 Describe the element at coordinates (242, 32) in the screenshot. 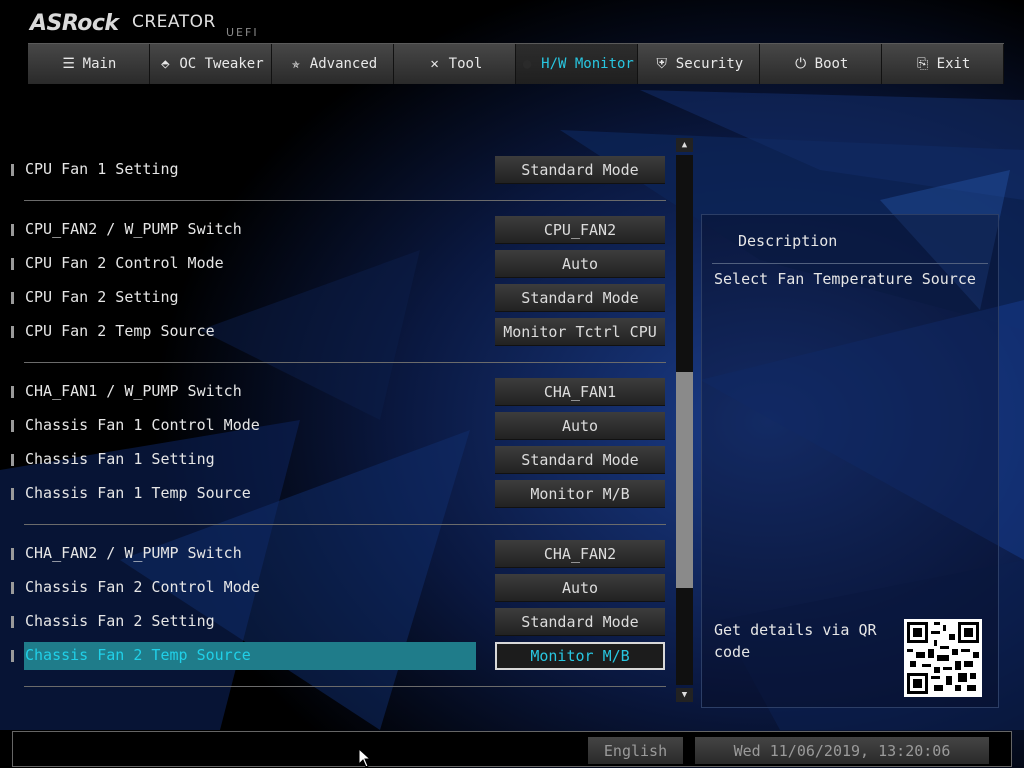

I see `brand-uefi: UEFI` at that location.